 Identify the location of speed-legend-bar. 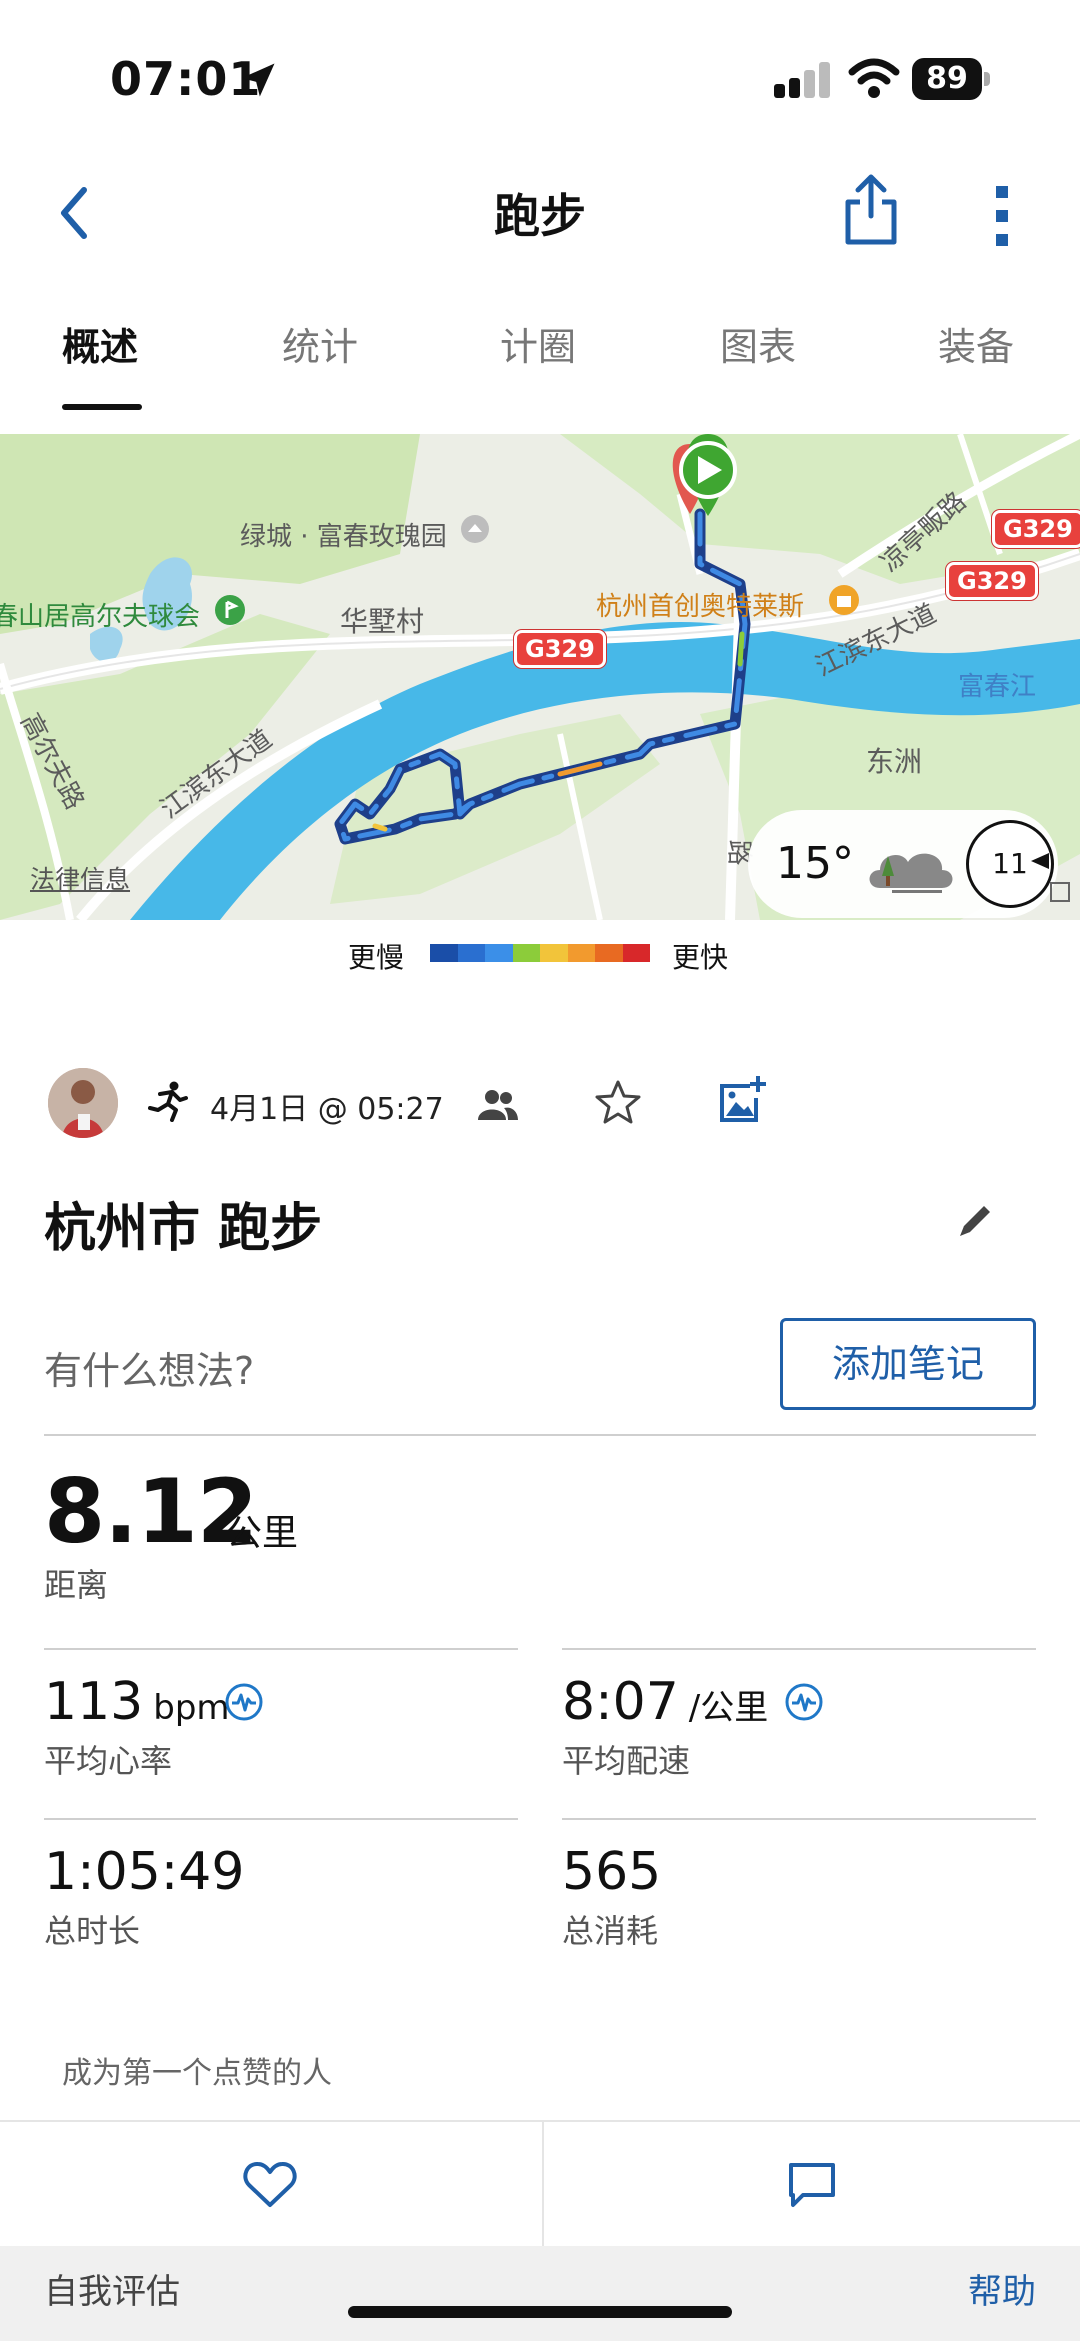
(540, 953).